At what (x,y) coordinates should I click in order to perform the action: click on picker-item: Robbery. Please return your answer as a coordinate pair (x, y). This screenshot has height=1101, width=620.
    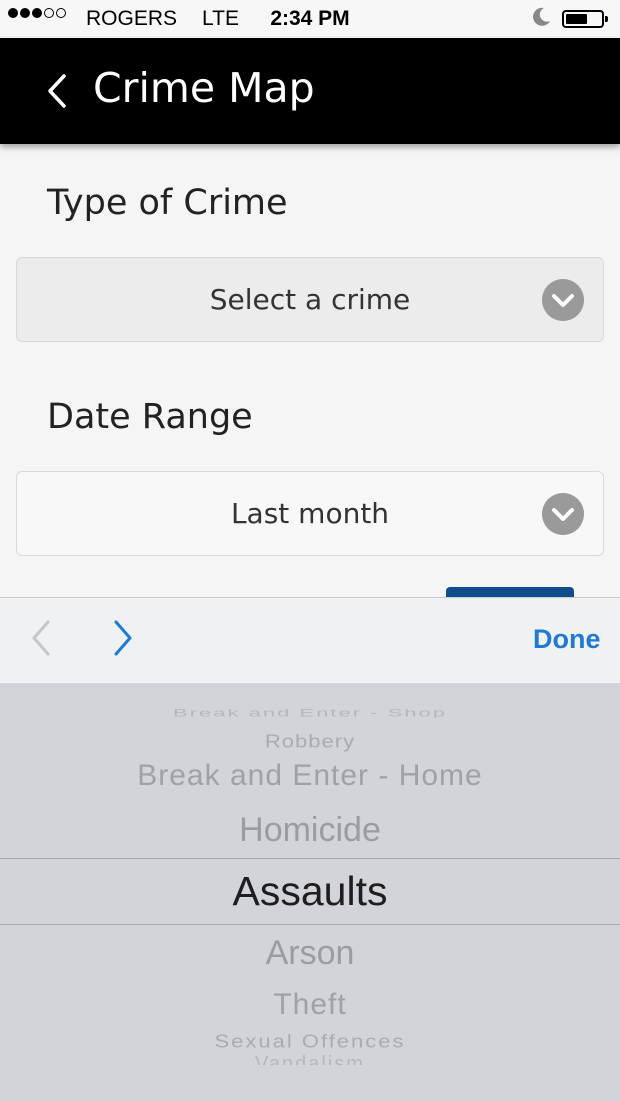
    Looking at the image, I should click on (310, 741).